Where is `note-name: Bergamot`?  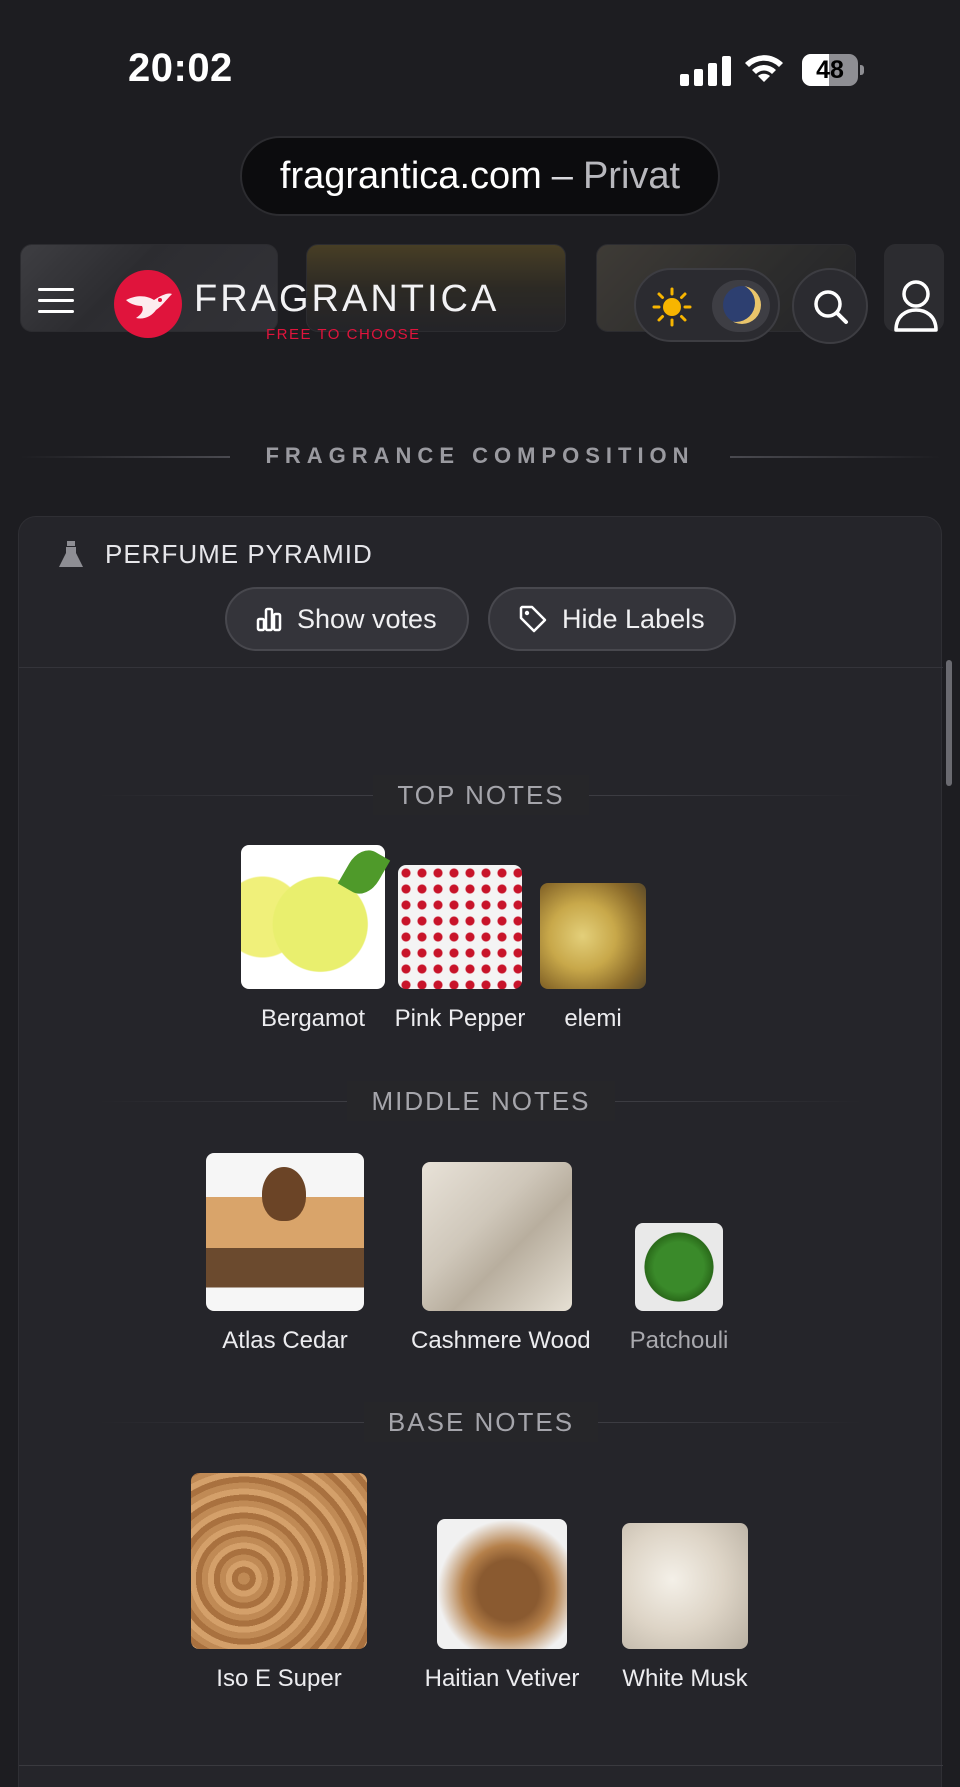 note-name: Bergamot is located at coordinates (313, 1019).